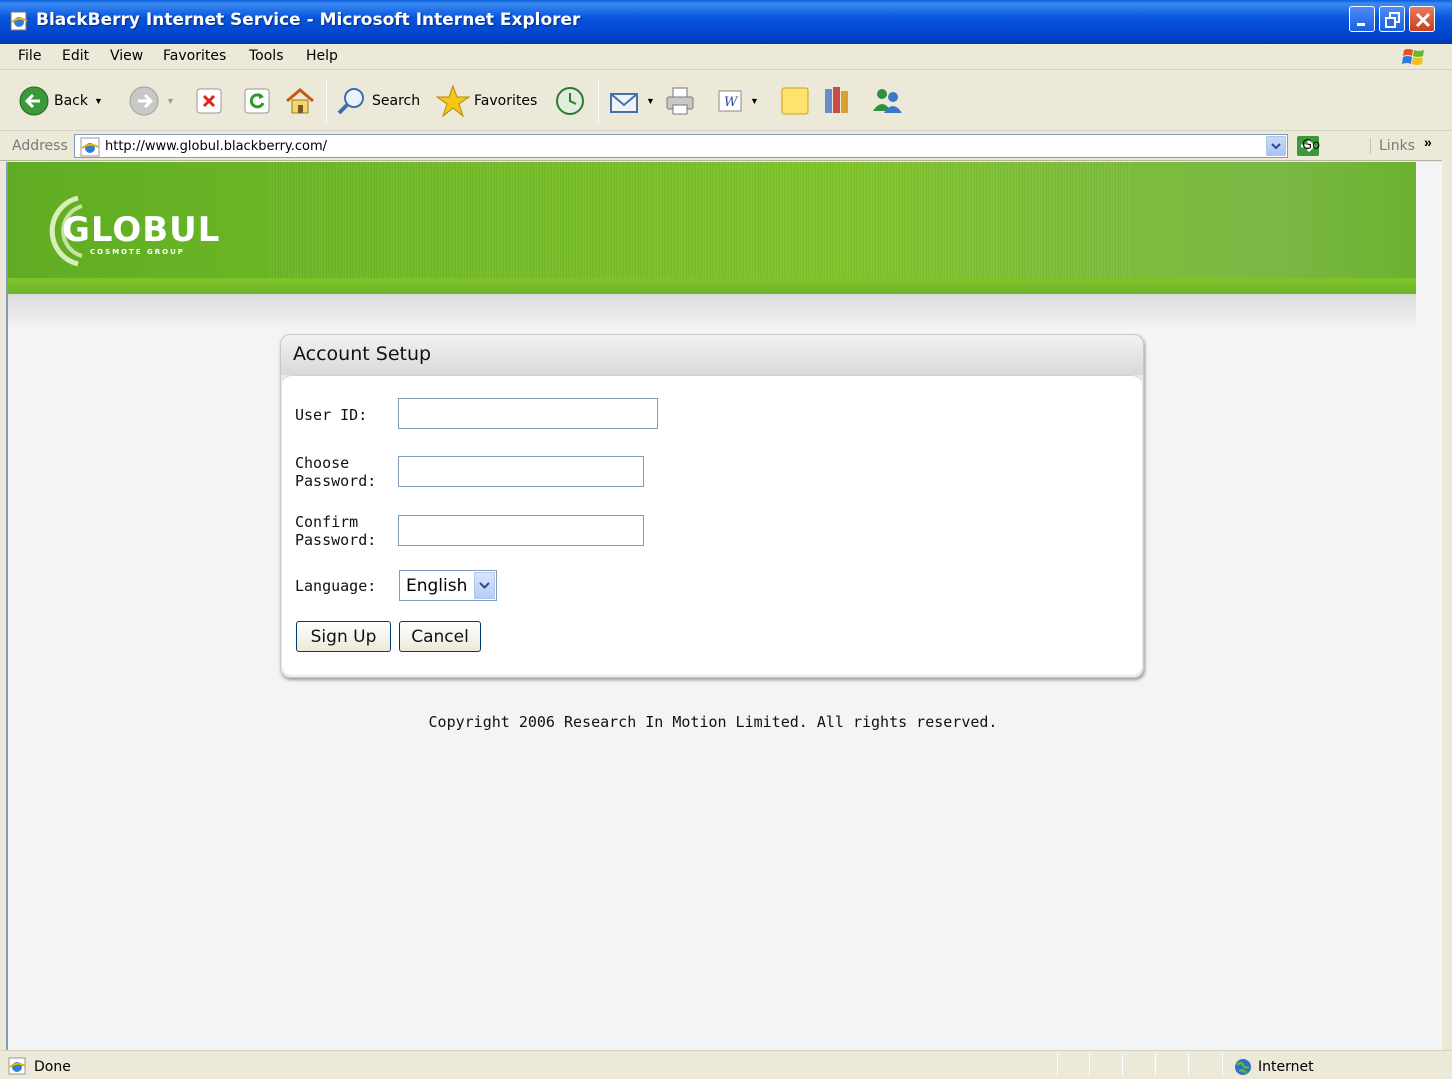 The height and width of the screenshot is (1079, 1452). I want to click on menu-bar: File Edit View Favorites Tools Help, so click(726, 57).